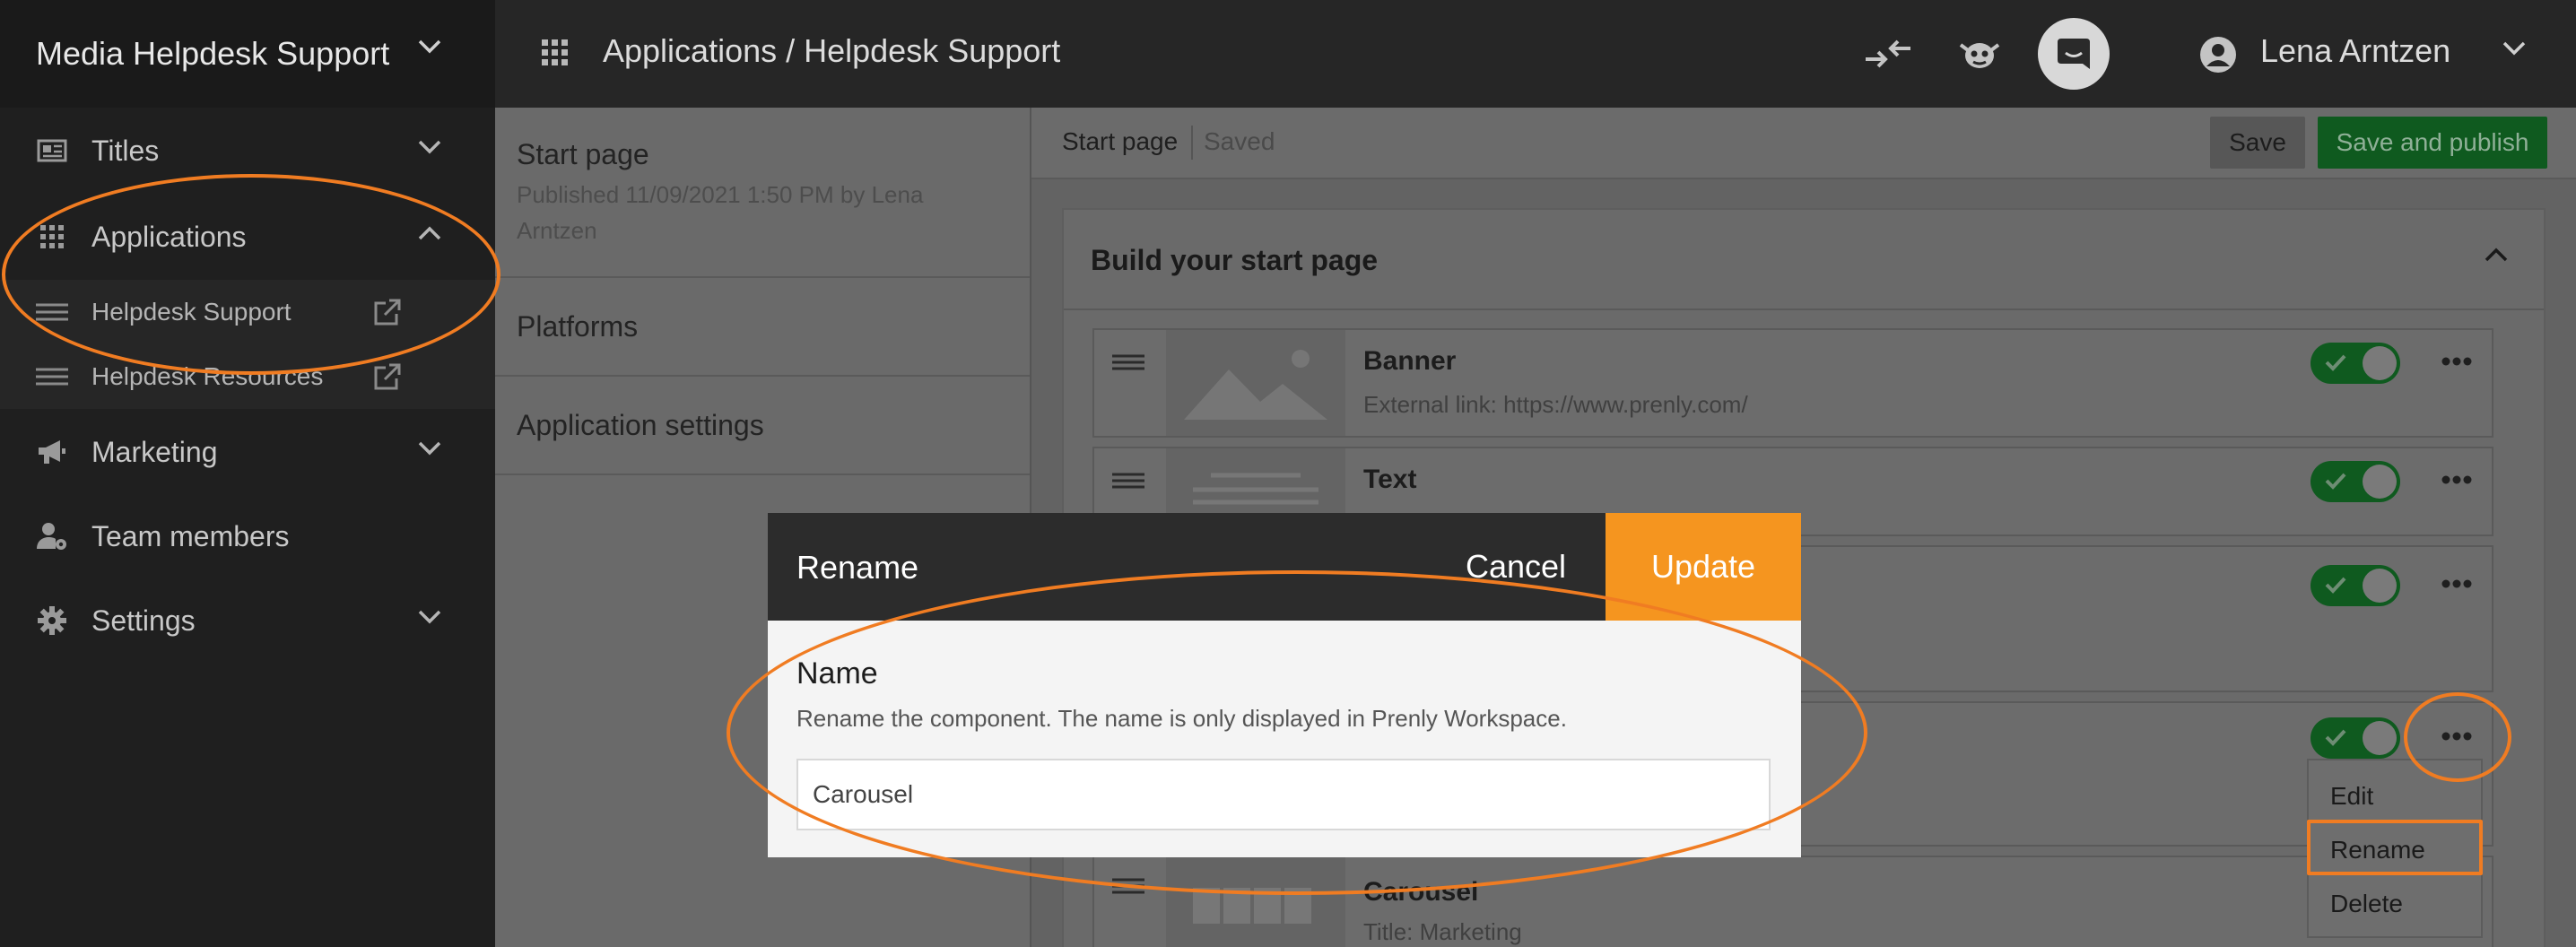  What do you see at coordinates (2366, 904) in the screenshot?
I see `menu-item-delete: Delete` at bounding box center [2366, 904].